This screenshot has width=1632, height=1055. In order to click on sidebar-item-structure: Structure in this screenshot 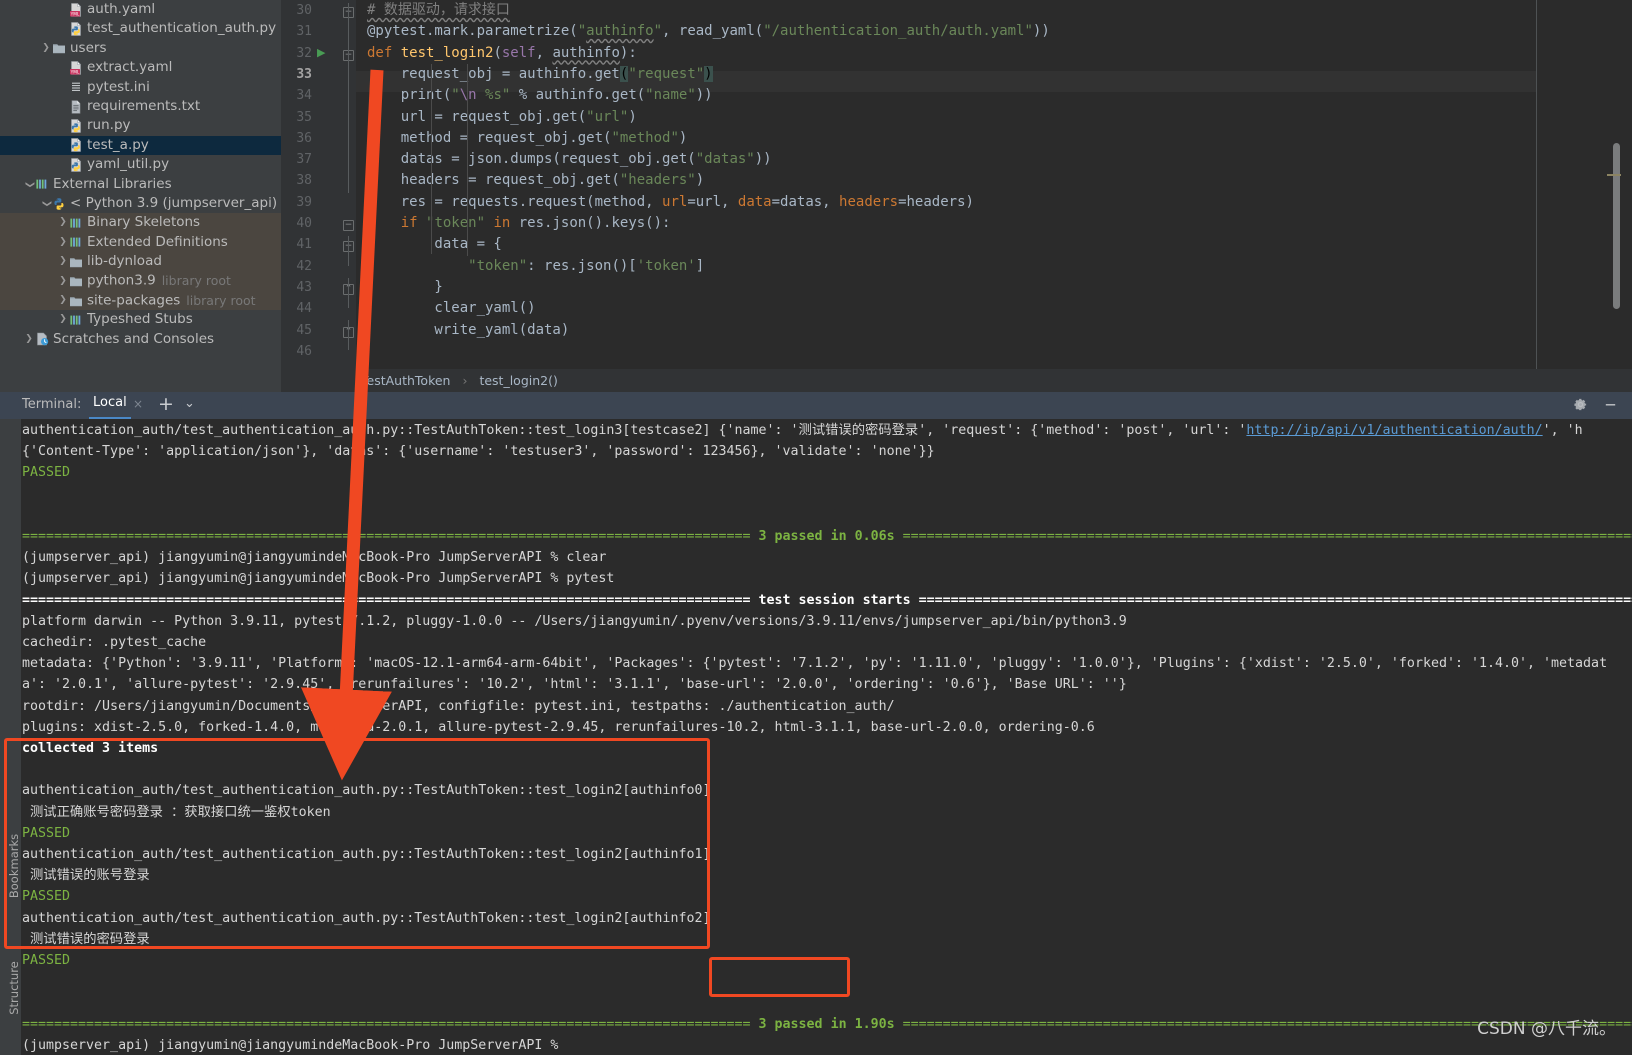, I will do `click(14, 988)`.